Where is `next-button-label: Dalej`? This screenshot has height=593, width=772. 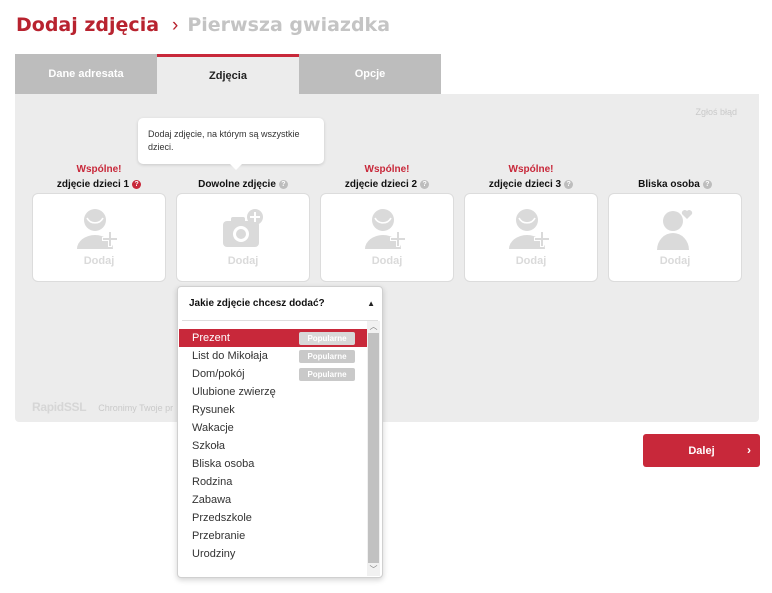 next-button-label: Dalej is located at coordinates (701, 450).